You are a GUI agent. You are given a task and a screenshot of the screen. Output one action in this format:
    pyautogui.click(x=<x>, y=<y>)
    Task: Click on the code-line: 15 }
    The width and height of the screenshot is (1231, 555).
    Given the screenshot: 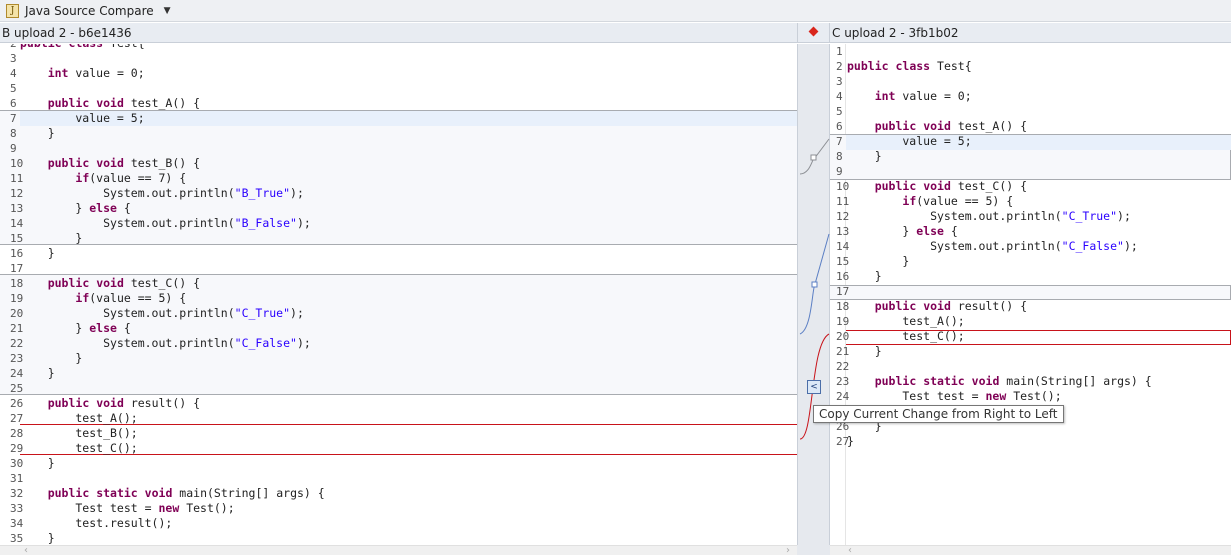 What is the action you would take?
    pyautogui.click(x=41, y=238)
    